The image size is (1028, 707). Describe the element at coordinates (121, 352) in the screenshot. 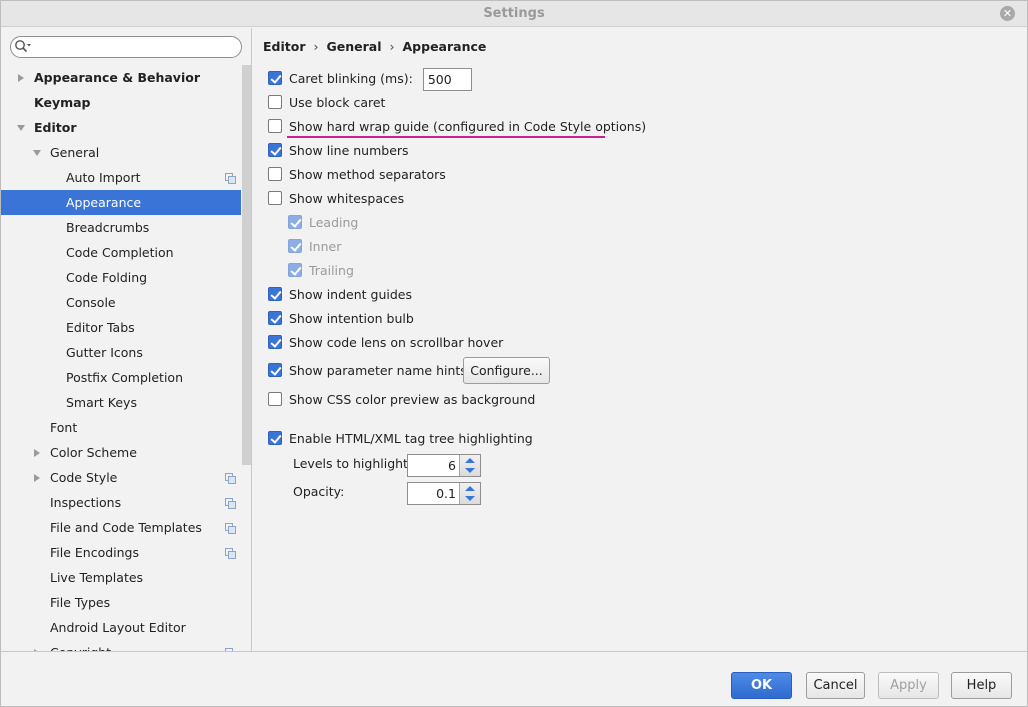

I see `sidebar-item: Gutter Icons` at that location.